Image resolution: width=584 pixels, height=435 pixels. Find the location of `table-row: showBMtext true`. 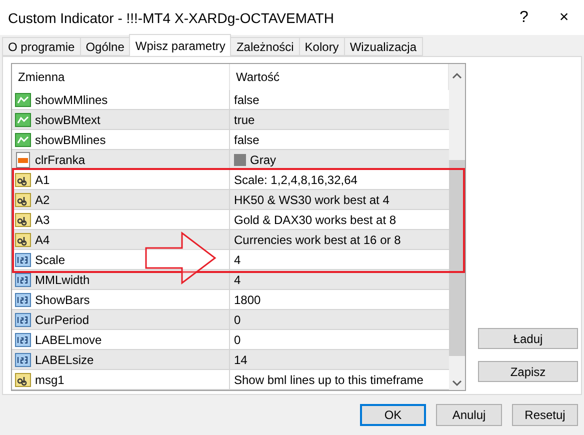

table-row: showBMtext true is located at coordinates (230, 120).